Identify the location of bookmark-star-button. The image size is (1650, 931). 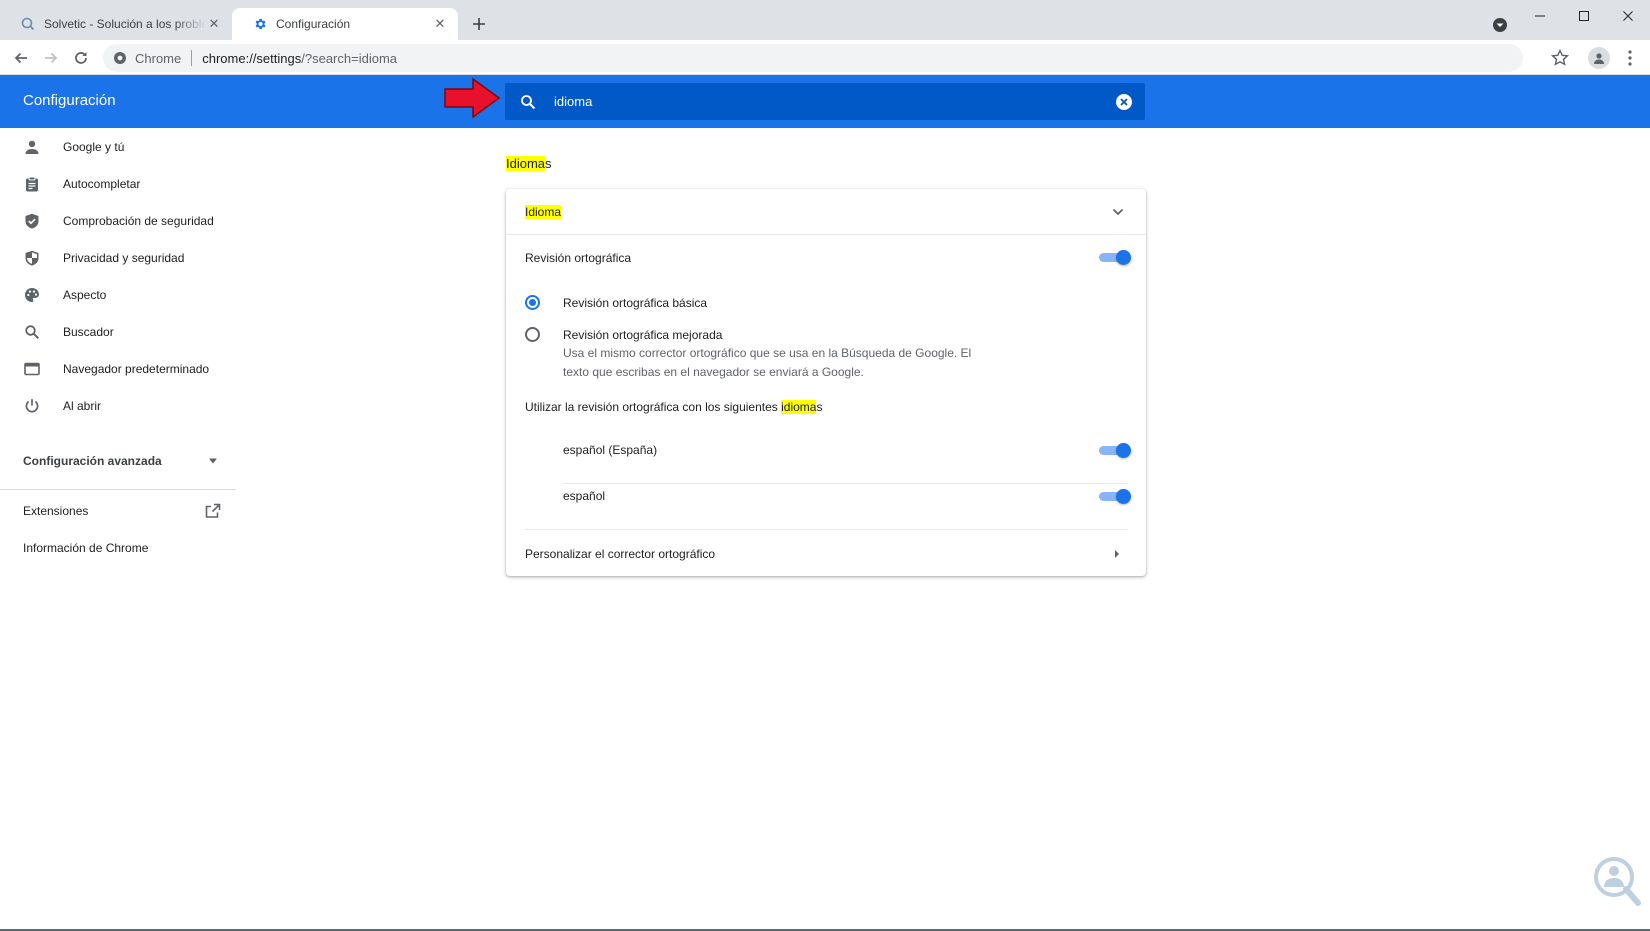
(1560, 58).